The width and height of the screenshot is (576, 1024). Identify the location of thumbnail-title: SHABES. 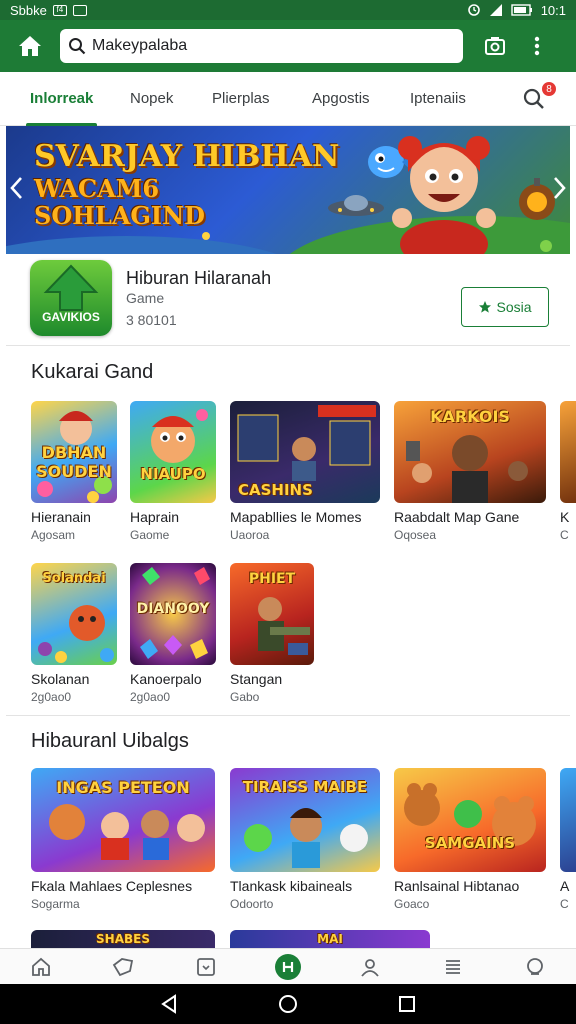
(123, 939).